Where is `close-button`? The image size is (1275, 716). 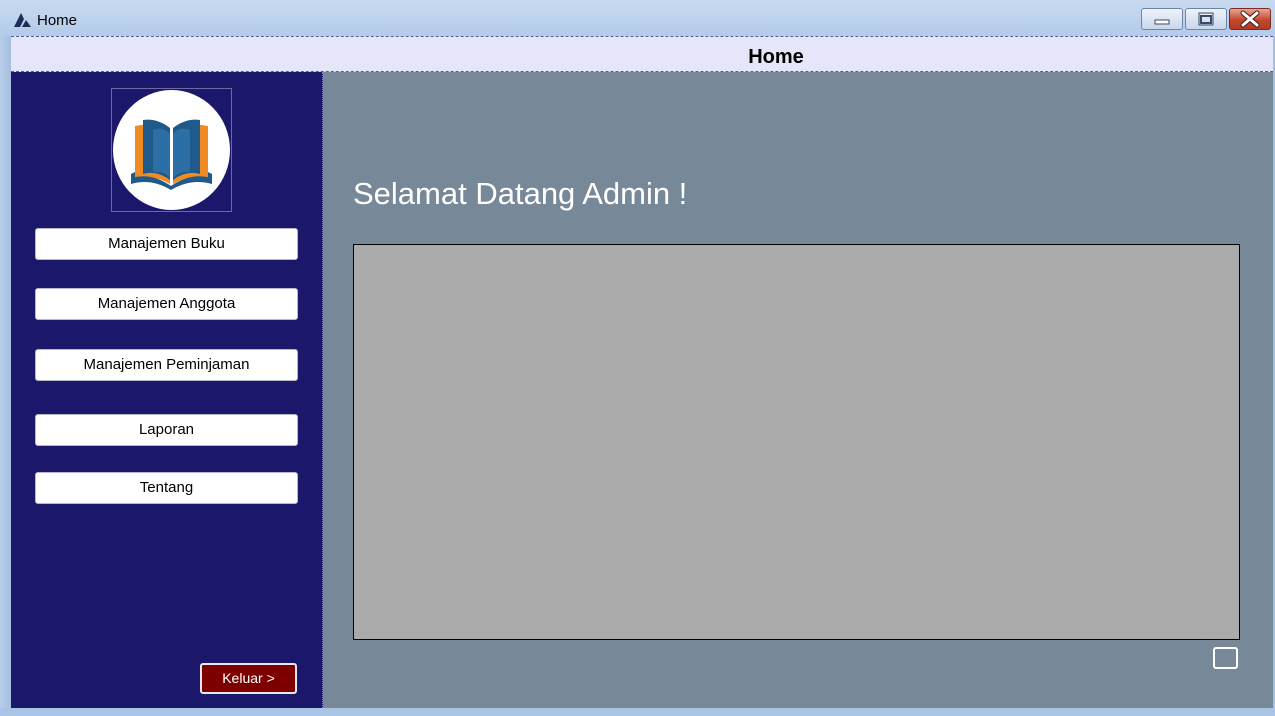
close-button is located at coordinates (1250, 19).